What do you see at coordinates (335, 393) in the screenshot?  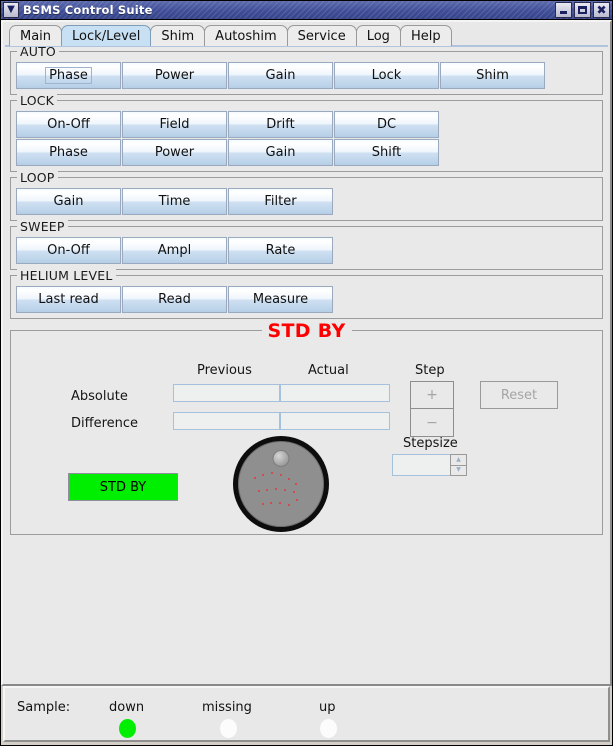 I see `absolute-actual-field` at bounding box center [335, 393].